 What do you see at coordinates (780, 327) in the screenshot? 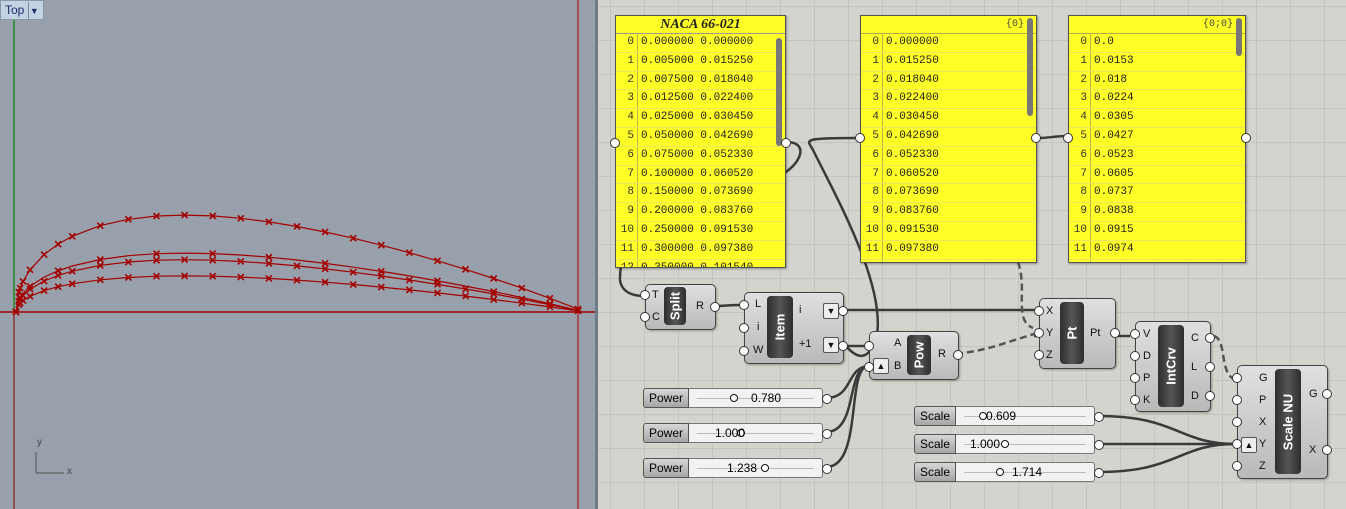
I see `item-core: Item` at bounding box center [780, 327].